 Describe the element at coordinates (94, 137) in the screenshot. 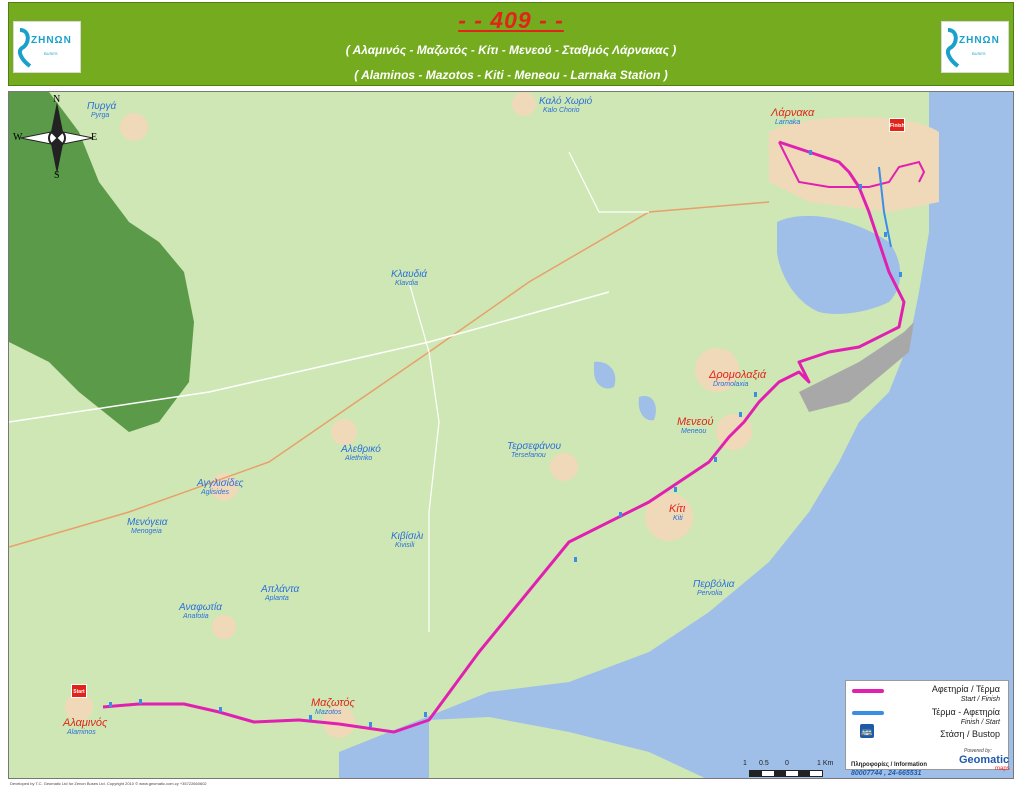

I see `compass-e: E` at that location.